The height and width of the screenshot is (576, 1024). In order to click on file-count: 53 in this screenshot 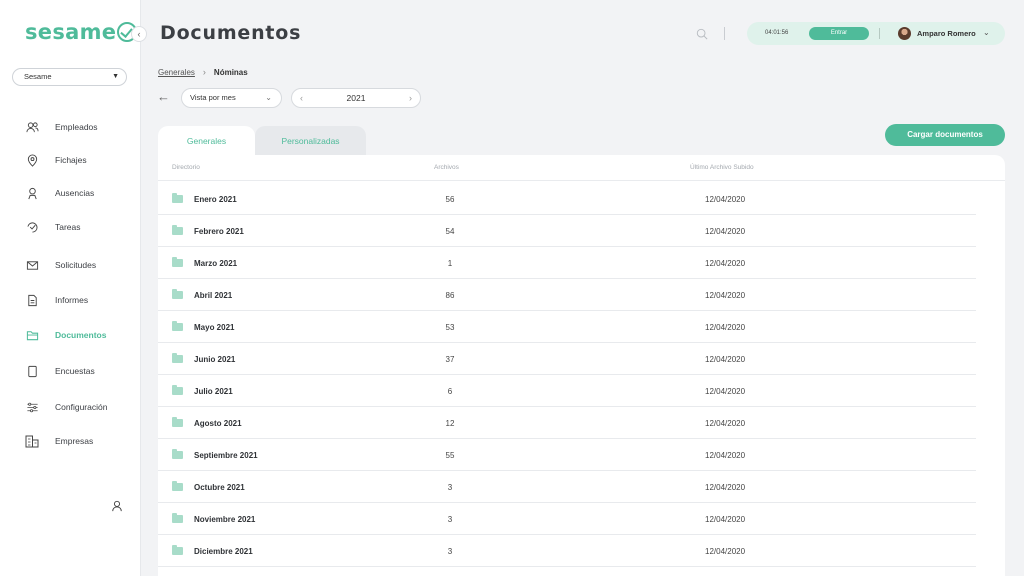, I will do `click(450, 327)`.